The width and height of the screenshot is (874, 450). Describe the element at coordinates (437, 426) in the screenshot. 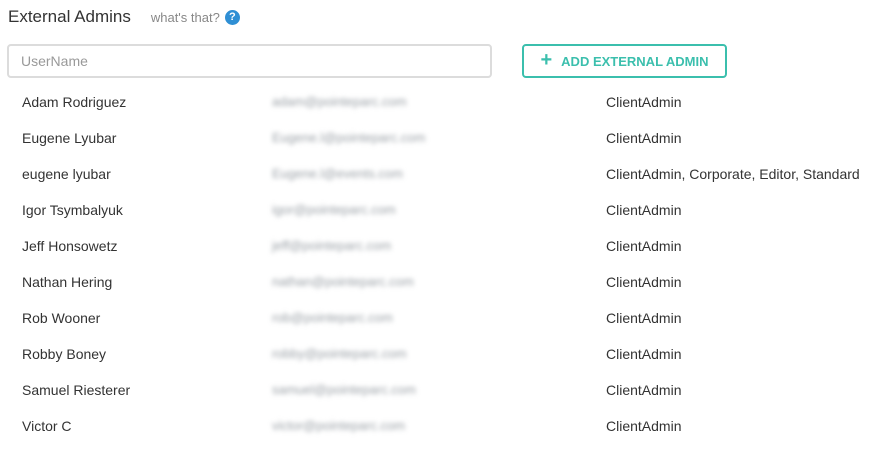

I see `table-row: Victor C victor@pointeparc.com ClientAdmin` at that location.